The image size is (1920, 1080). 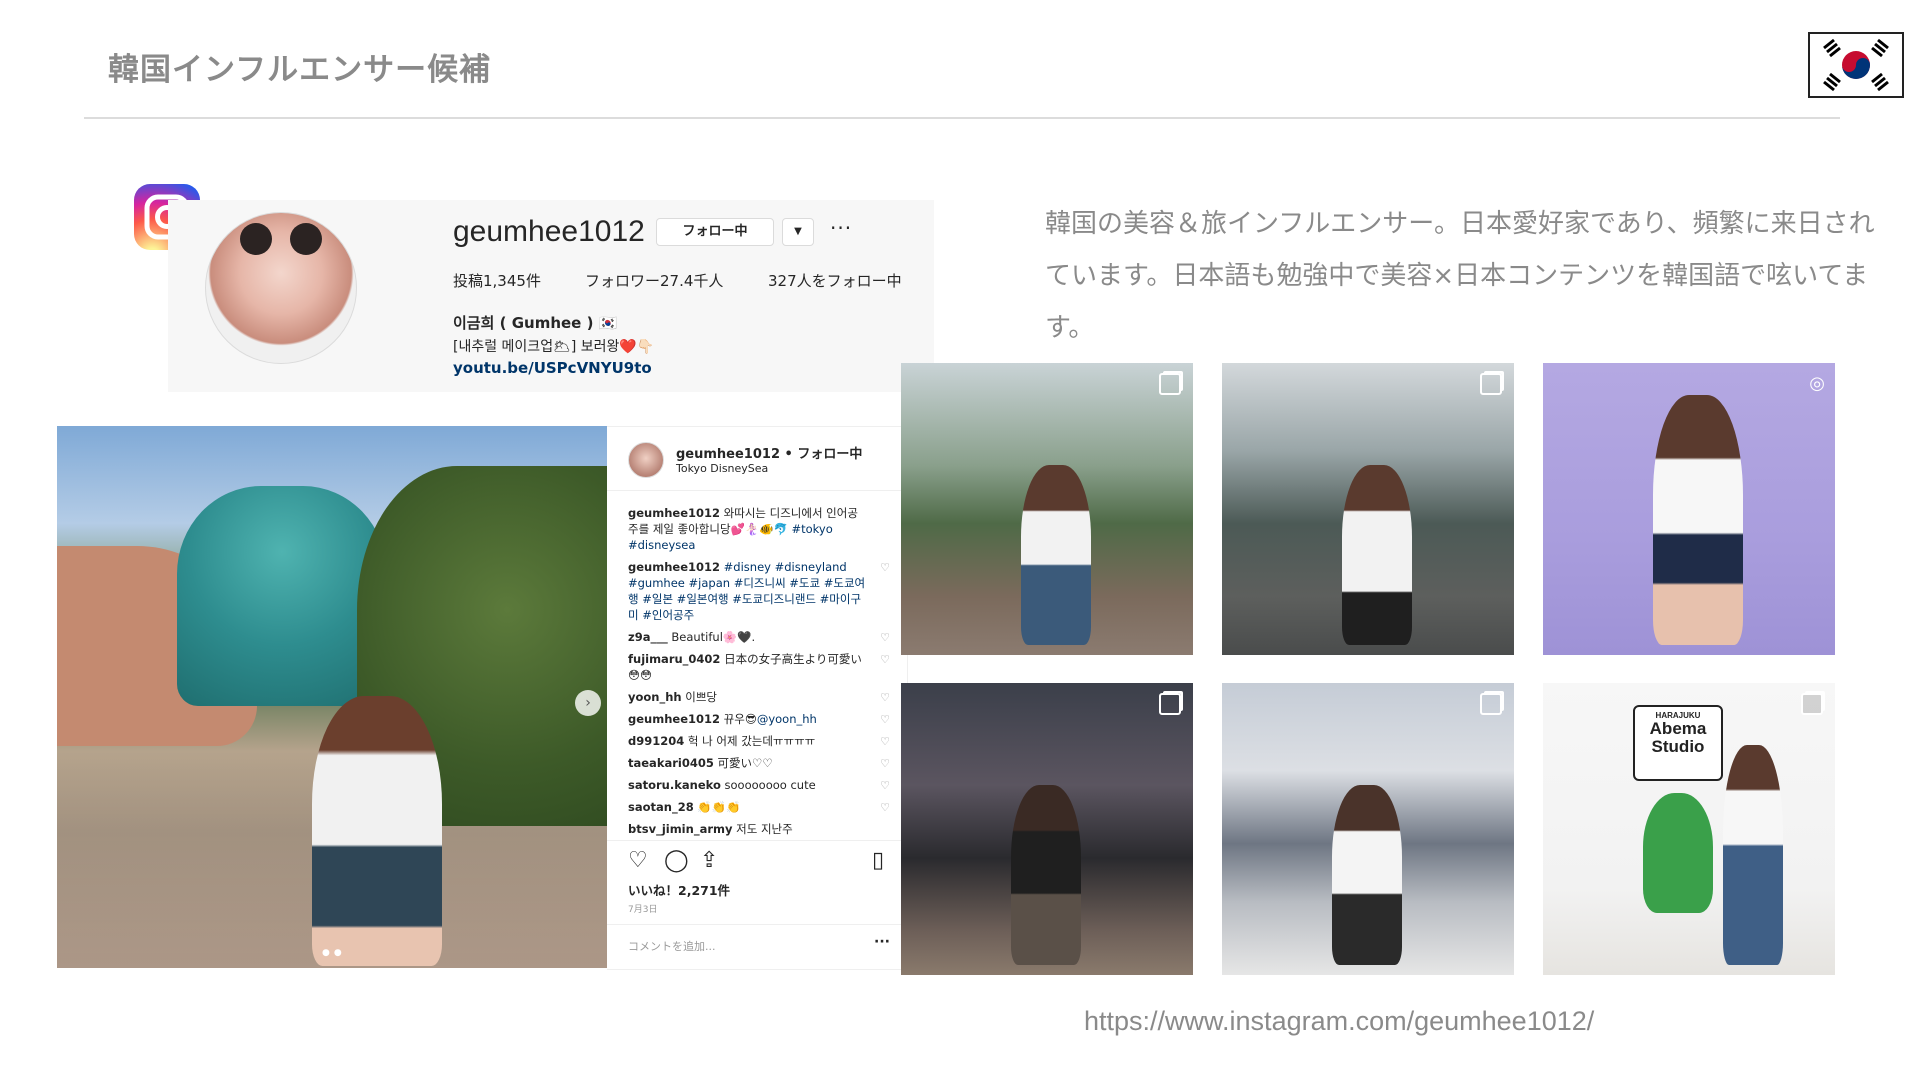 What do you see at coordinates (281, 288) in the screenshot?
I see `profile-avatar` at bounding box center [281, 288].